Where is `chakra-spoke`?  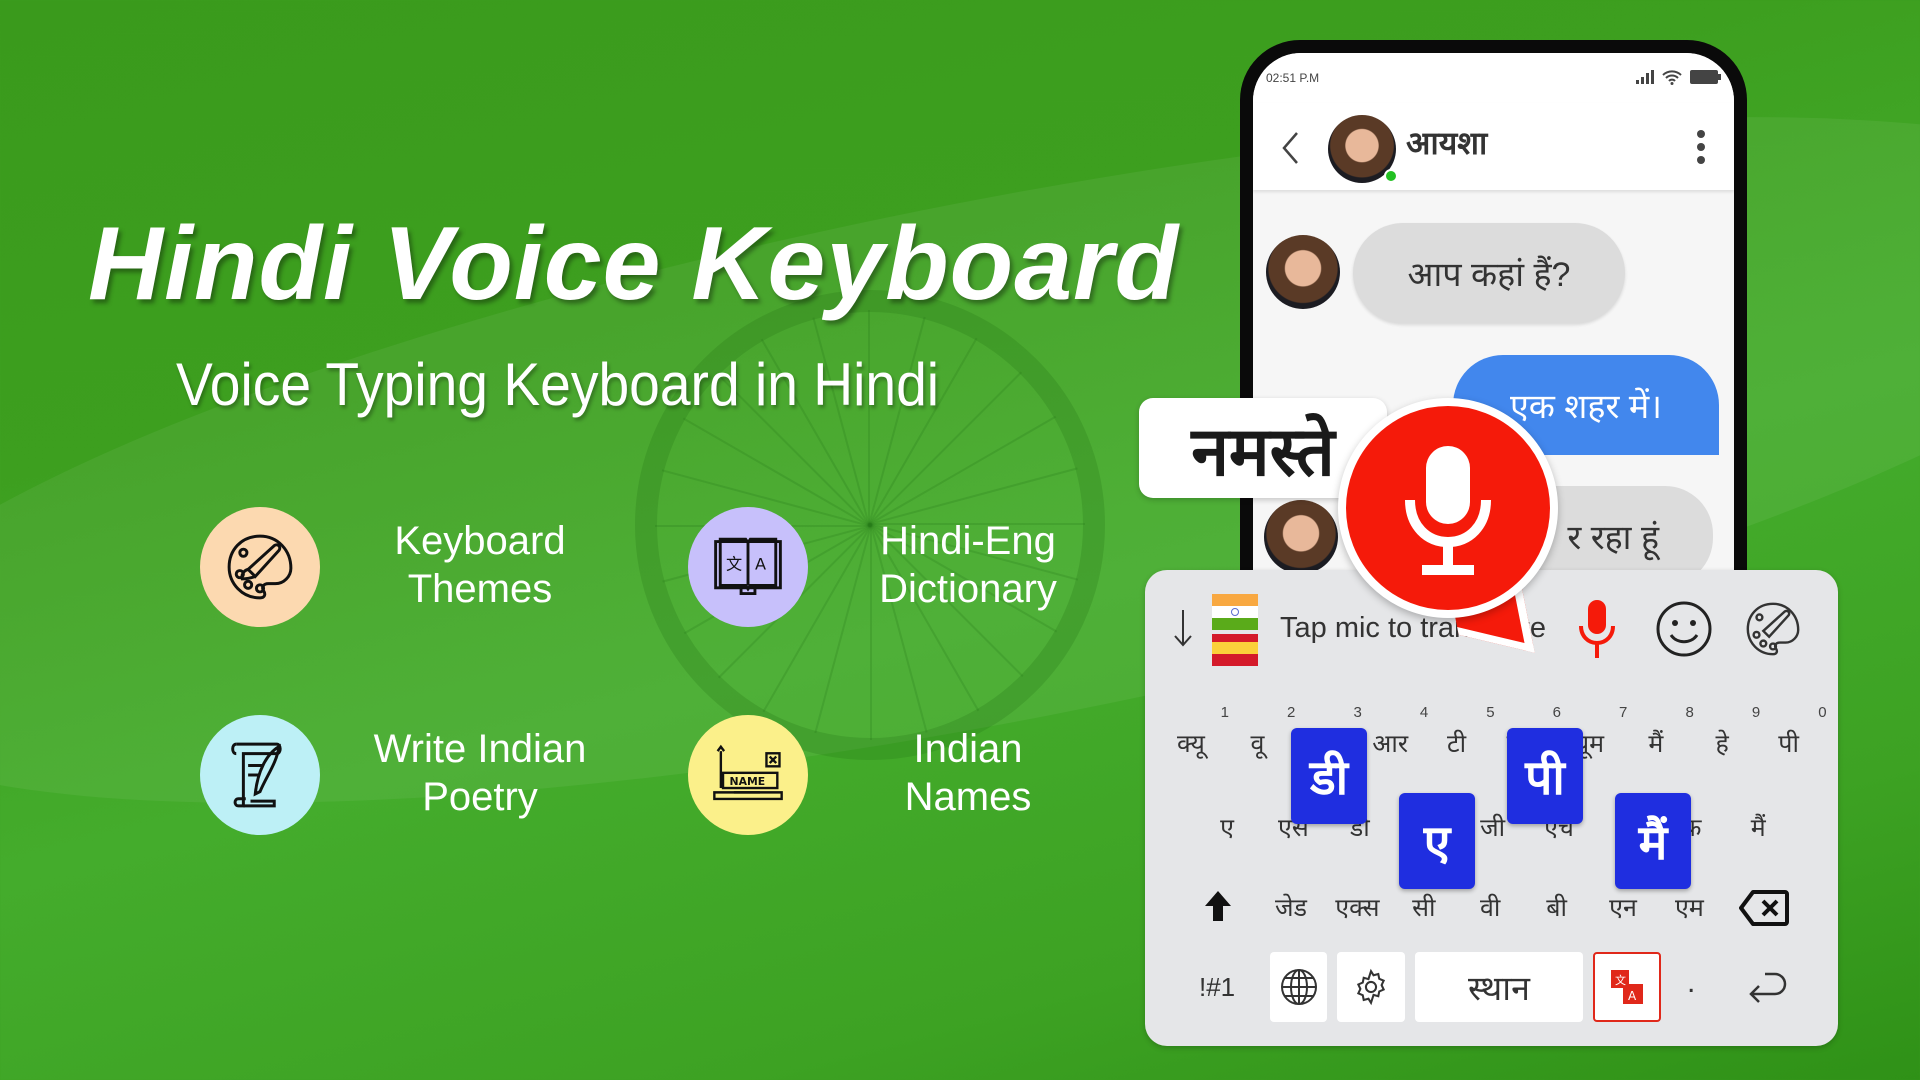
chakra-spoke is located at coordinates (841, 421).